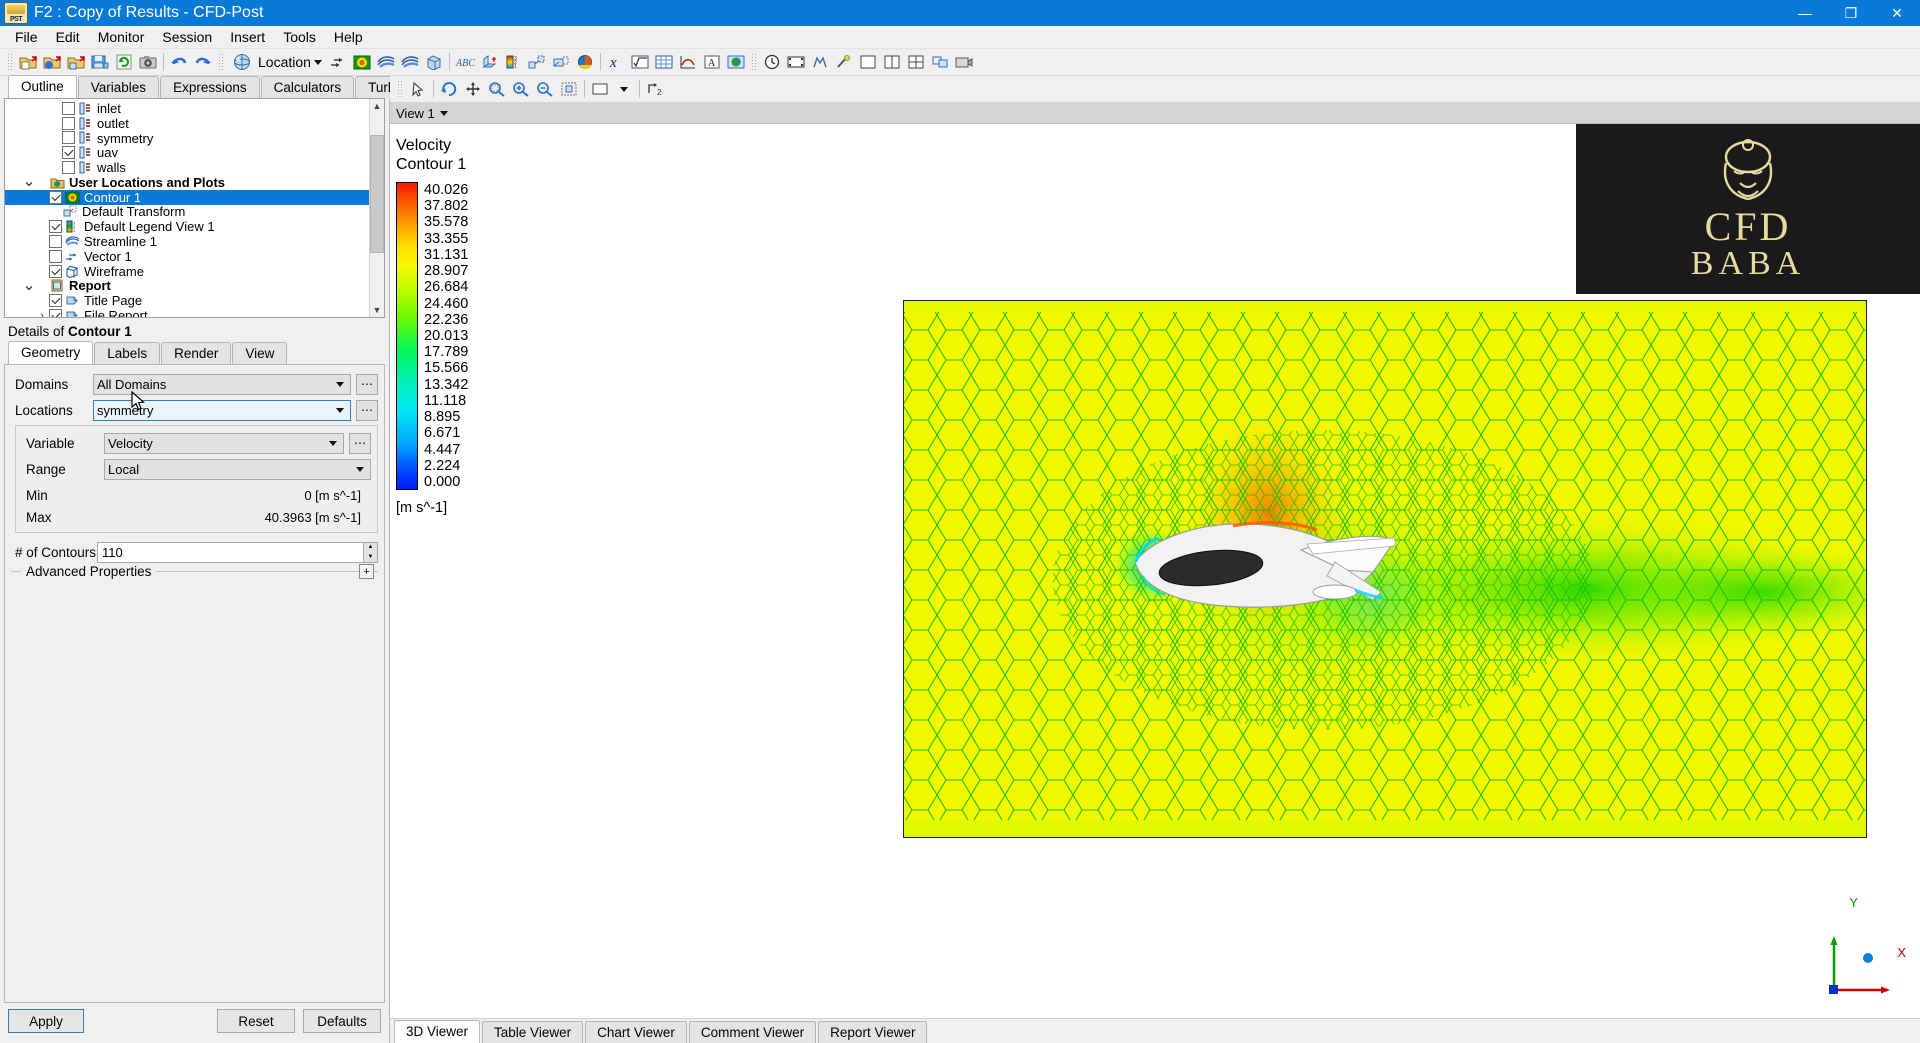 This screenshot has height=1043, width=1920. What do you see at coordinates (366, 571) in the screenshot?
I see `advanced-properties-expand-icon: +` at bounding box center [366, 571].